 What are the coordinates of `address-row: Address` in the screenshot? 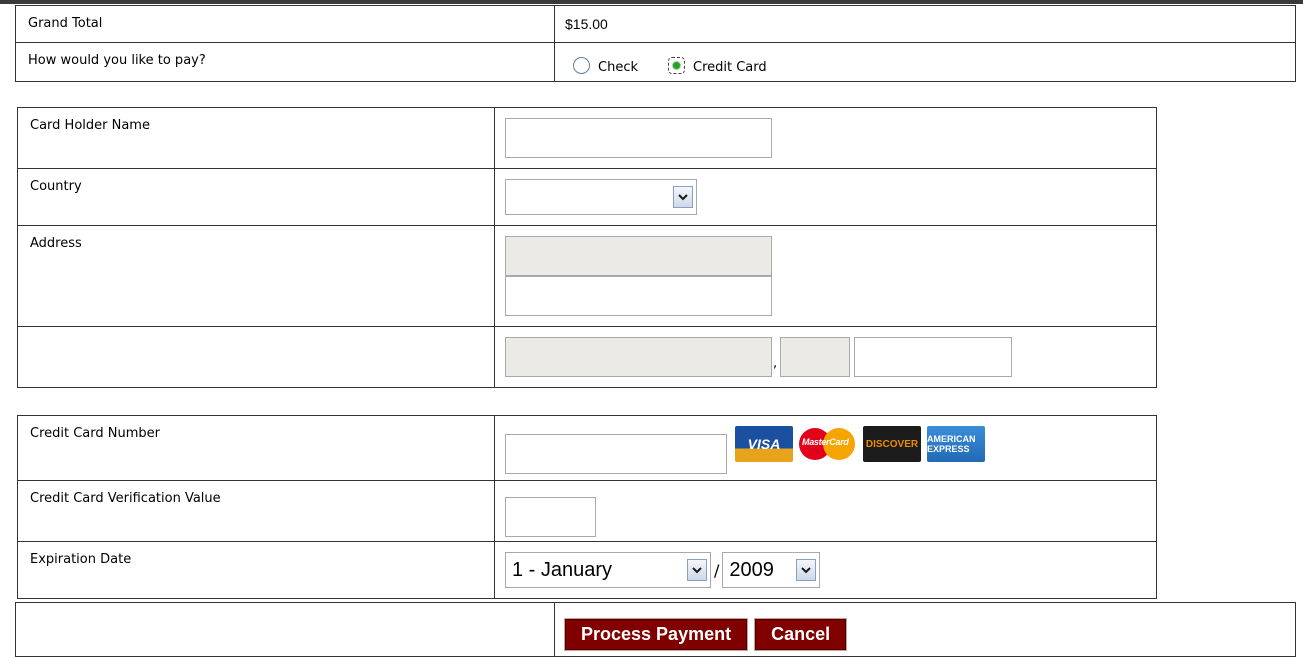 It's located at (587, 276).